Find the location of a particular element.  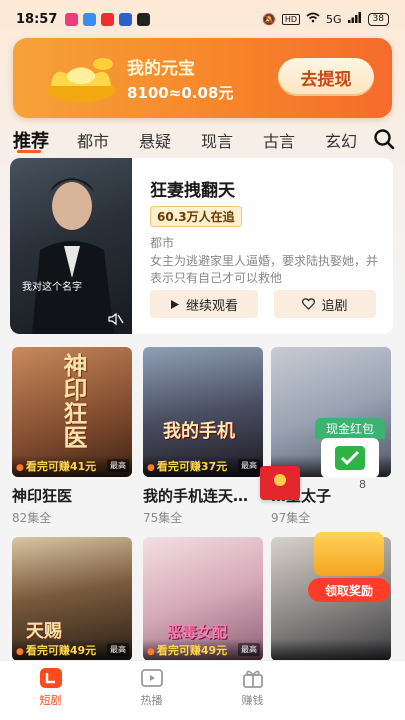

gold-ingot-icon is located at coordinates (81, 80).